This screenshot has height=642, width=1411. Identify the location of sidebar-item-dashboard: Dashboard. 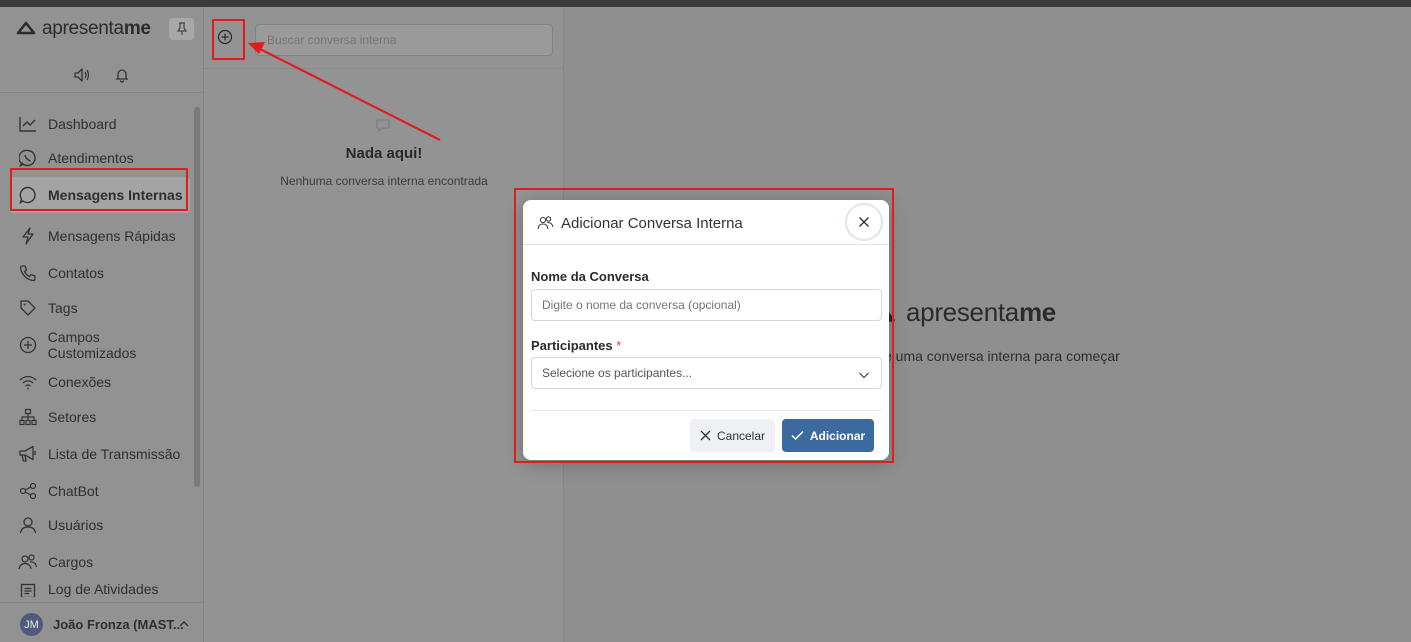
(100, 124).